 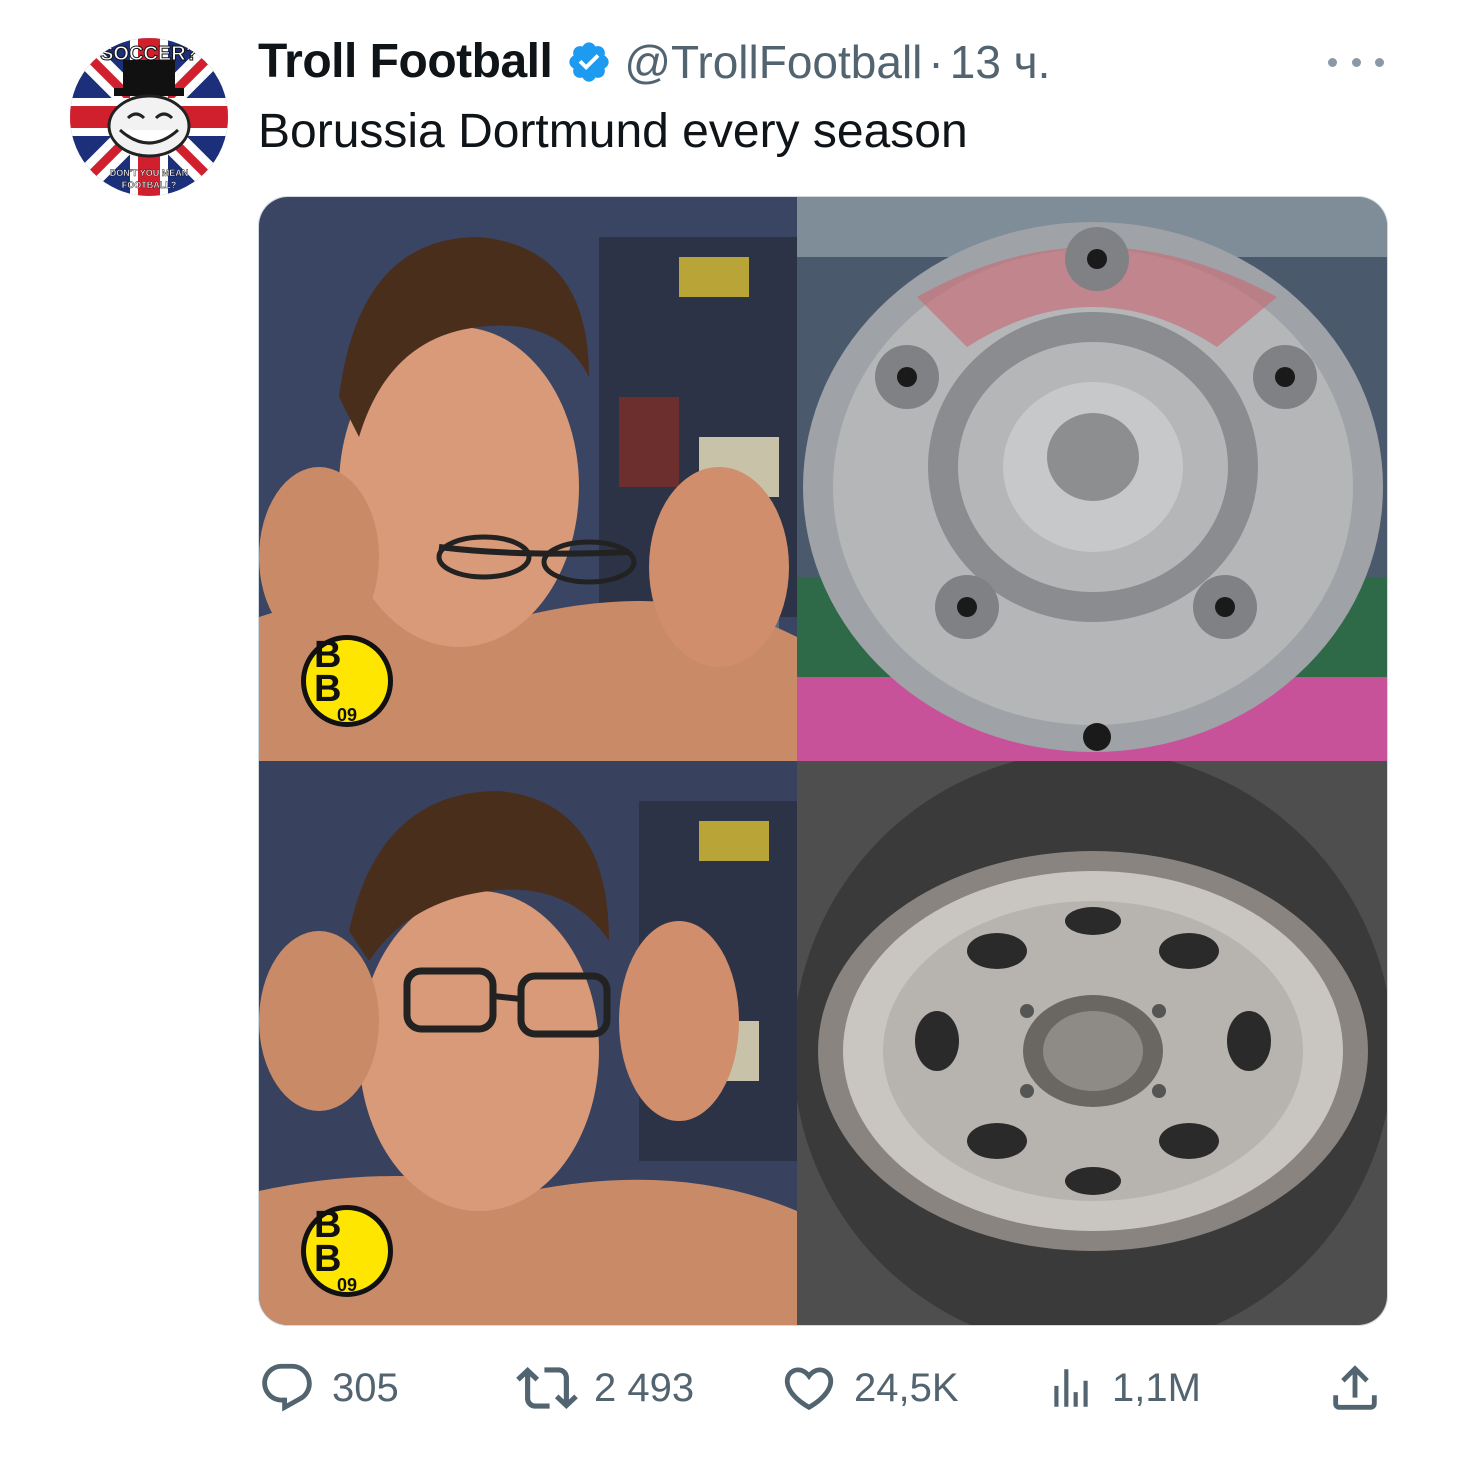 What do you see at coordinates (528, 479) in the screenshot?
I see `panel-man-removing-glasses: B B 09` at bounding box center [528, 479].